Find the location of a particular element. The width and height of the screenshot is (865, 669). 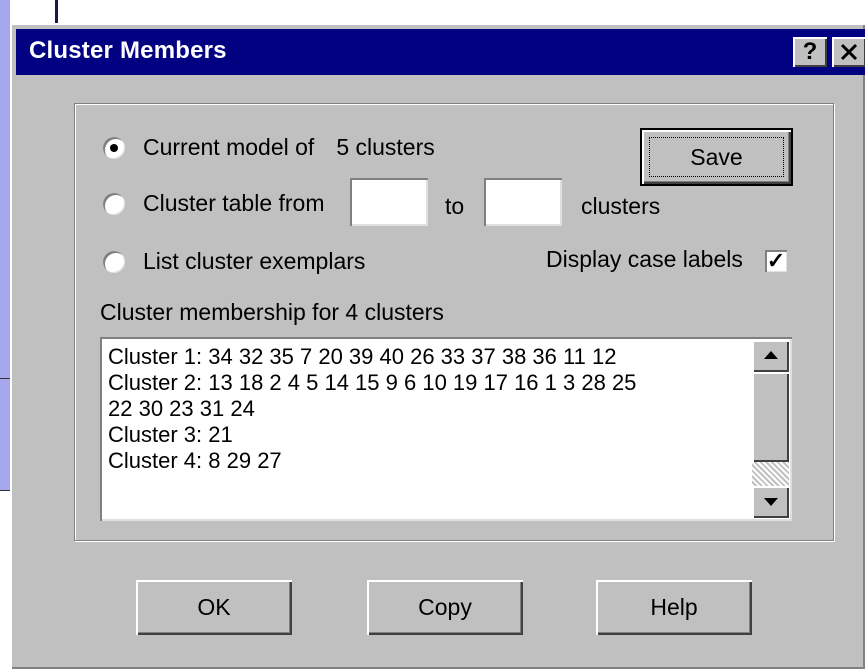

scroll-up-button is located at coordinates (770, 356).